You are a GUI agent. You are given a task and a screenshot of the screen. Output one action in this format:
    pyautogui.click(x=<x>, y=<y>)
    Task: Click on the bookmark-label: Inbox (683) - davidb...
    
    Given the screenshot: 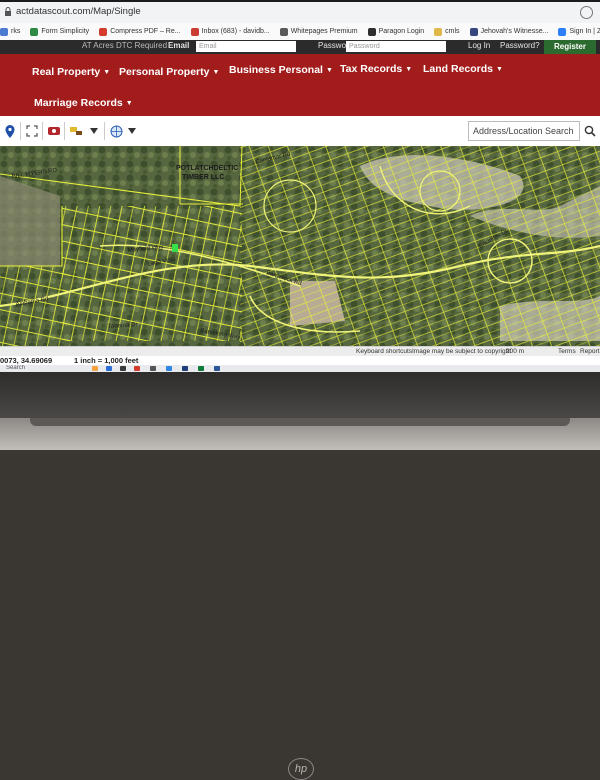 What is the action you would take?
    pyautogui.click(x=235, y=31)
    